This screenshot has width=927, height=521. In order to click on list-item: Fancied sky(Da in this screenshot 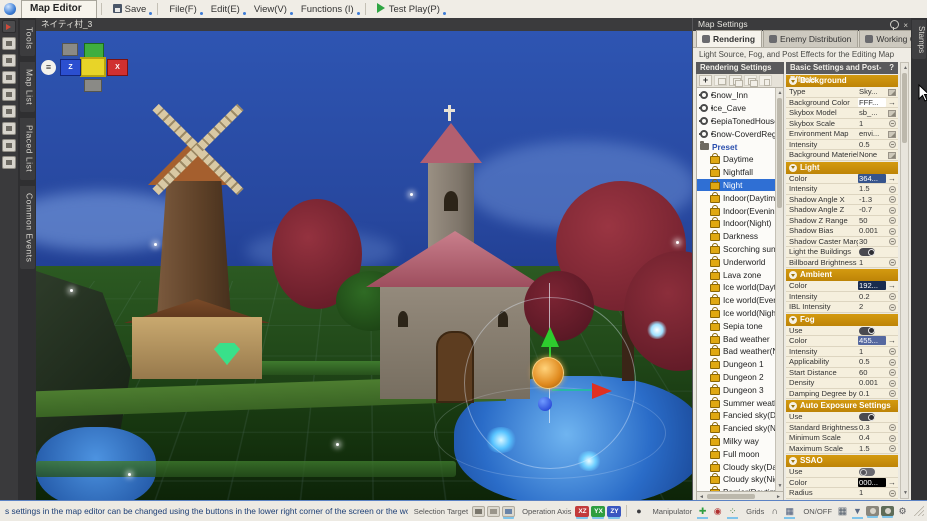, I will do `click(736, 415)`.